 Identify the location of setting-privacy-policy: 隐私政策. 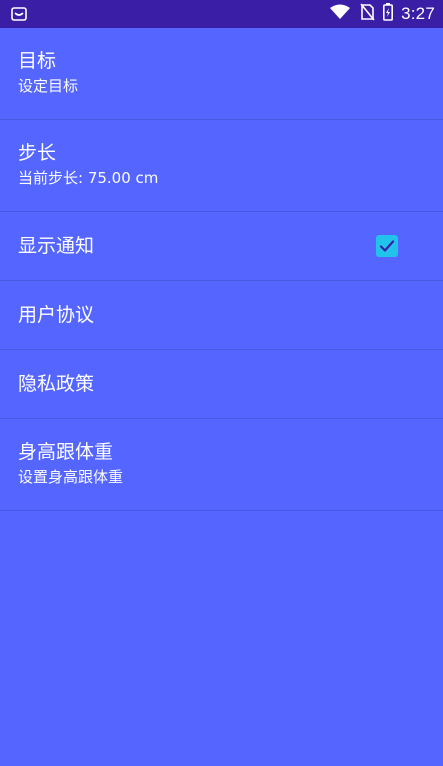
(221, 384).